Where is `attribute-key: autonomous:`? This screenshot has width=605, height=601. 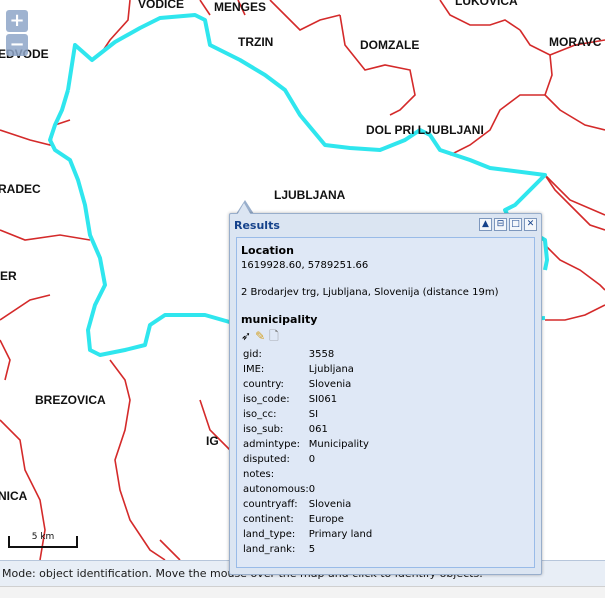
attribute-key: autonomous: is located at coordinates (276, 489).